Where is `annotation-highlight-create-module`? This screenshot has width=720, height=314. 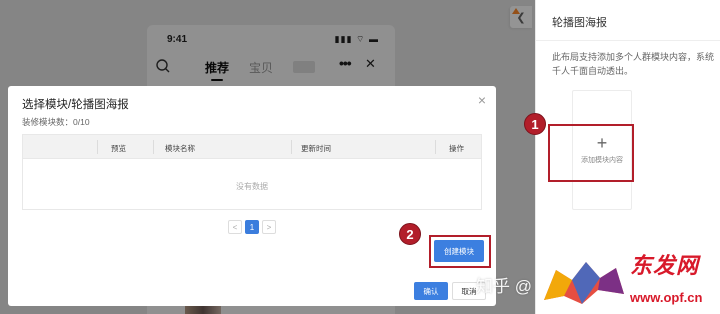 annotation-highlight-create-module is located at coordinates (460, 251).